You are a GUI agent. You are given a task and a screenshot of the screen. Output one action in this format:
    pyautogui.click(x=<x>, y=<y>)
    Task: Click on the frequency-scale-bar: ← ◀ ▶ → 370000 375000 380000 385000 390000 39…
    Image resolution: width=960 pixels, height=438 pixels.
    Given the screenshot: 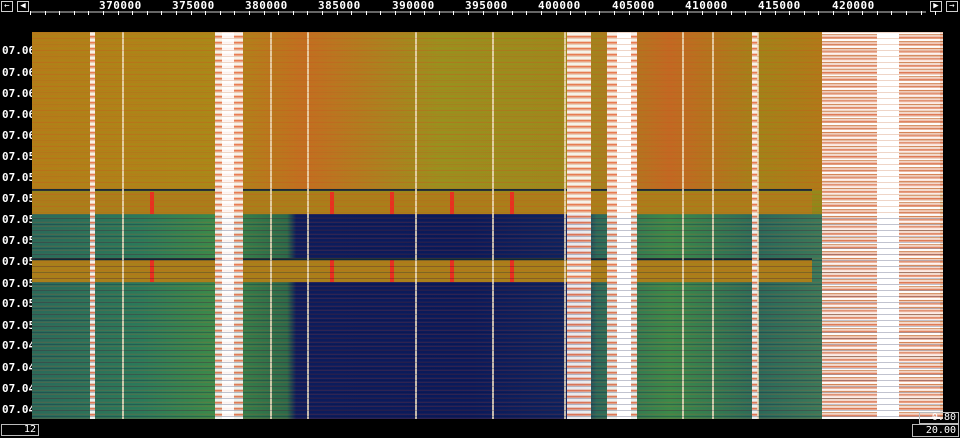 What is the action you would take?
    pyautogui.click(x=480, y=7)
    